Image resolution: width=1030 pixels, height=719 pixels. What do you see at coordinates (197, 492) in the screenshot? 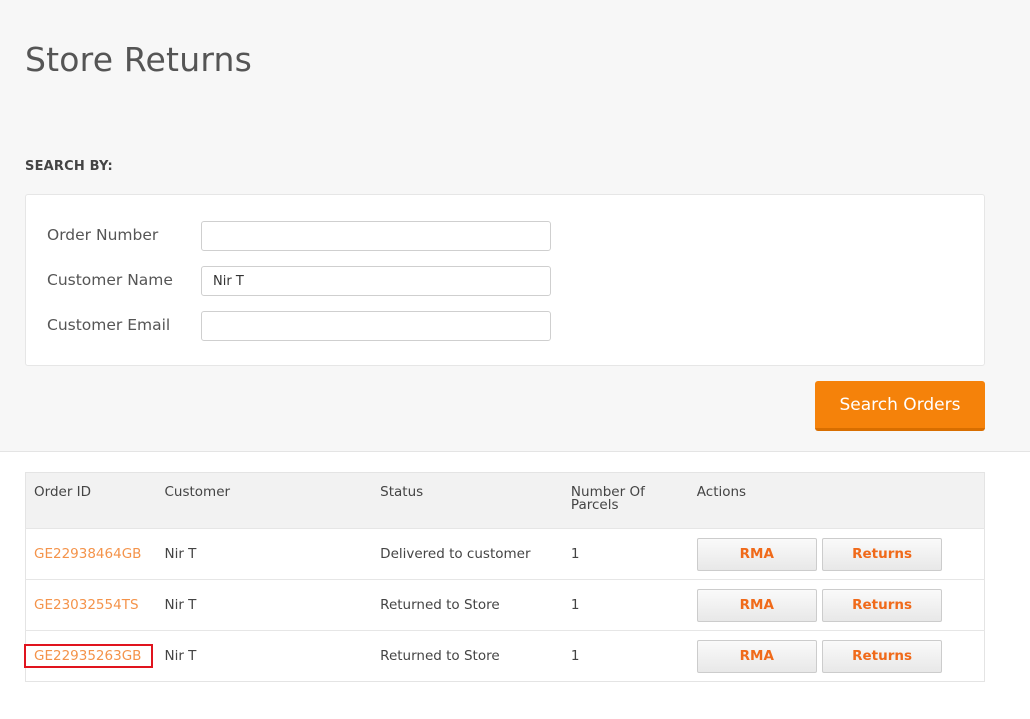
I see `header-customer: Customer` at bounding box center [197, 492].